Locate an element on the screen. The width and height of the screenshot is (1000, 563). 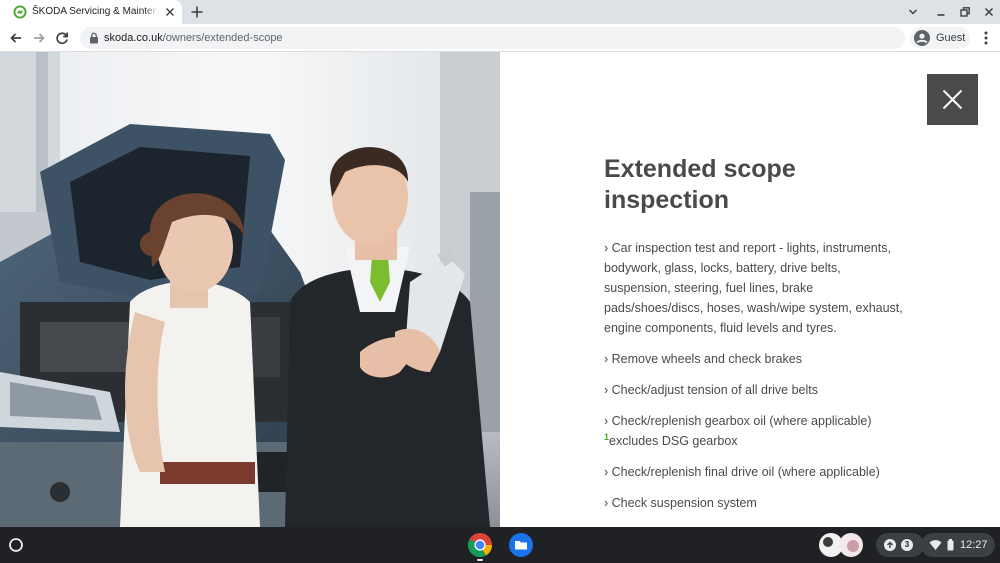
notification-count-badge: 3 is located at coordinates (907, 545).